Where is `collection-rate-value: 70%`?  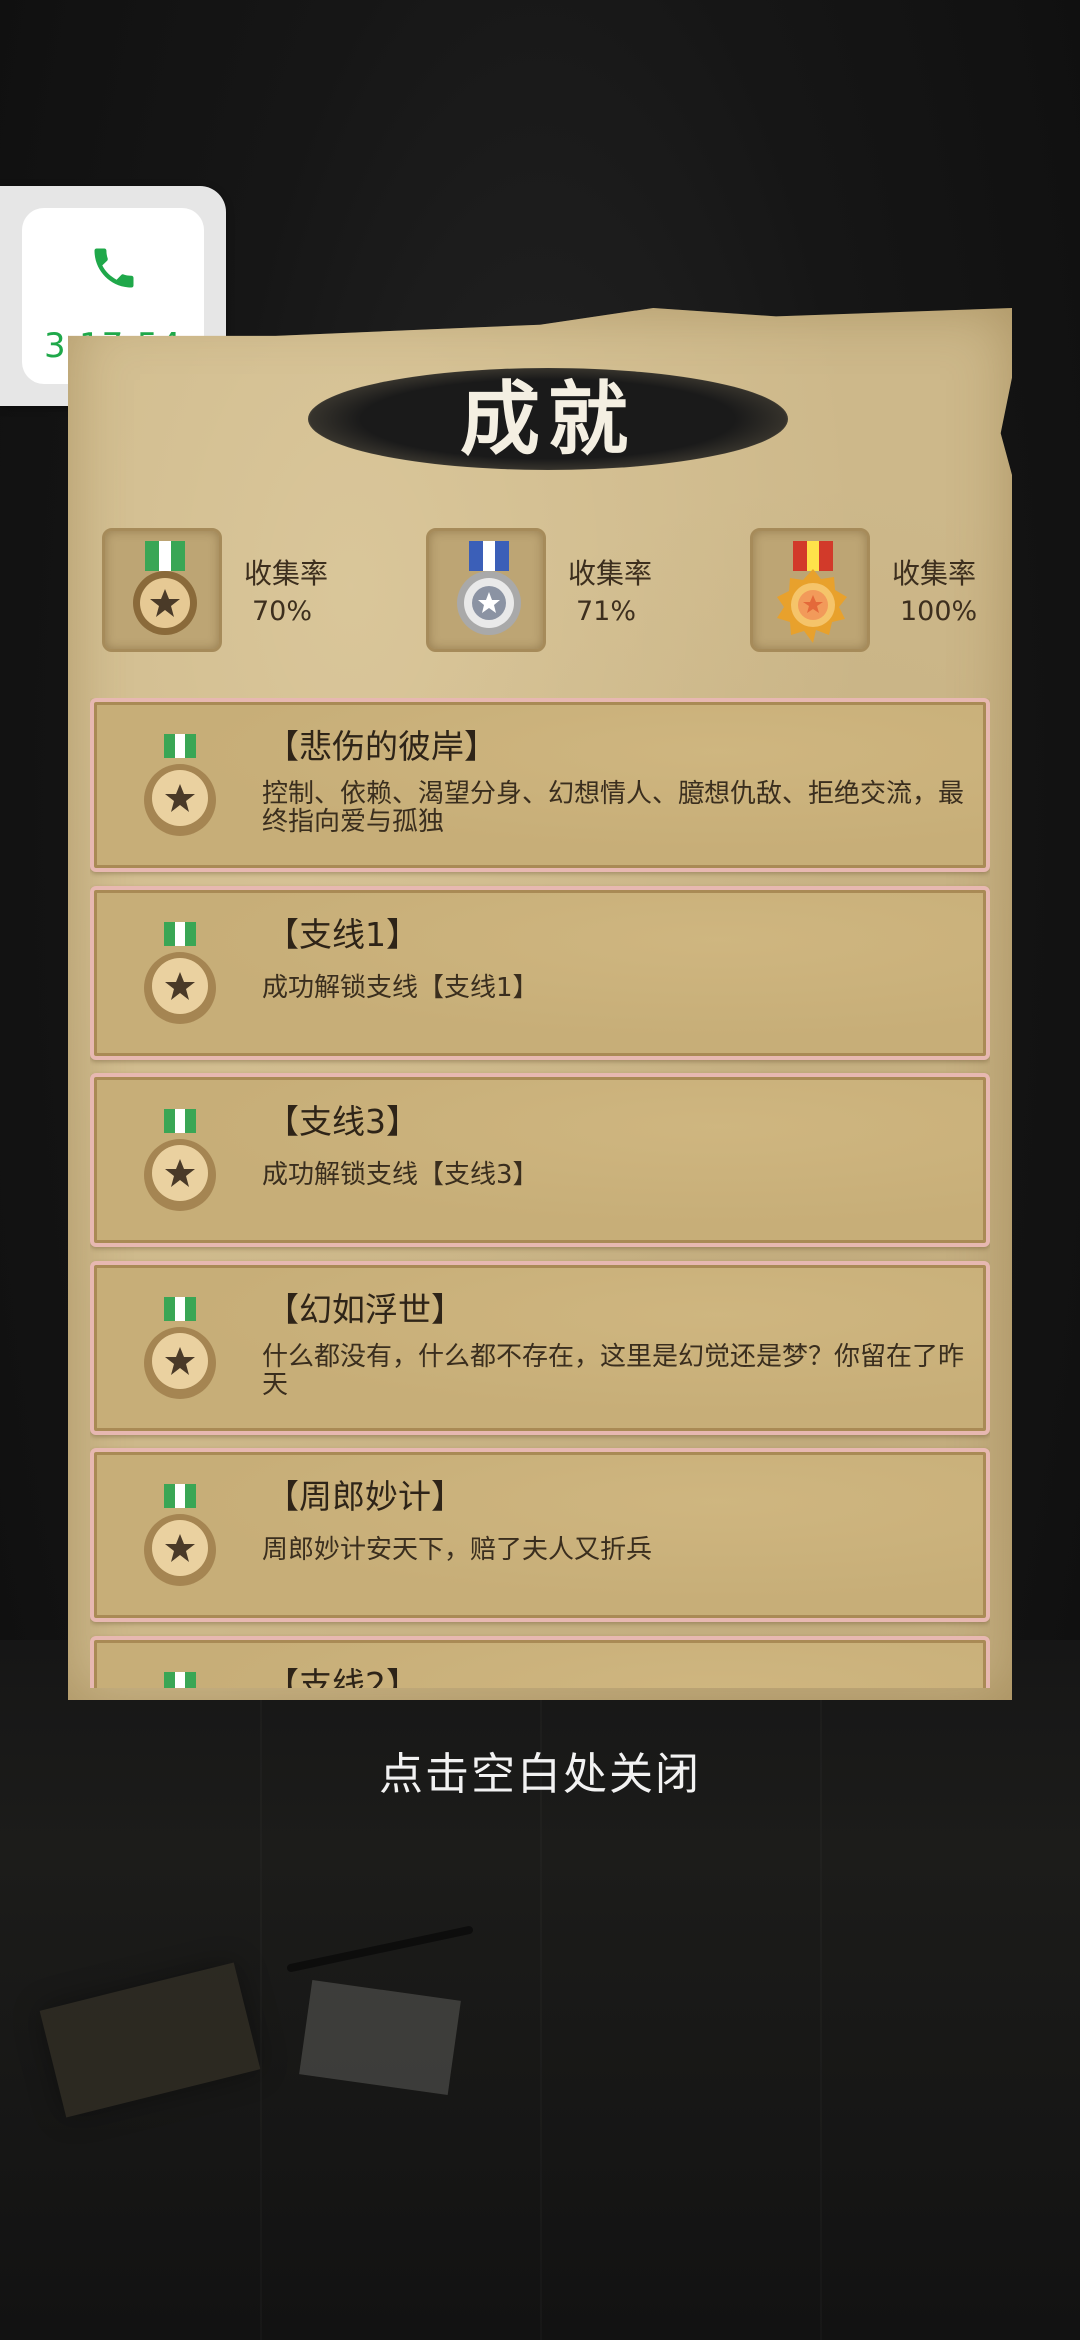
collection-rate-value: 70% is located at coordinates (282, 611).